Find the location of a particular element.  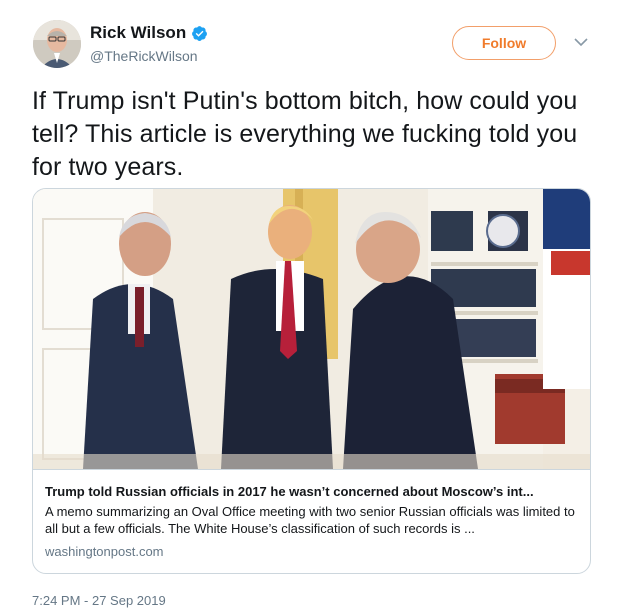

verified-badge-icon is located at coordinates (200, 33).